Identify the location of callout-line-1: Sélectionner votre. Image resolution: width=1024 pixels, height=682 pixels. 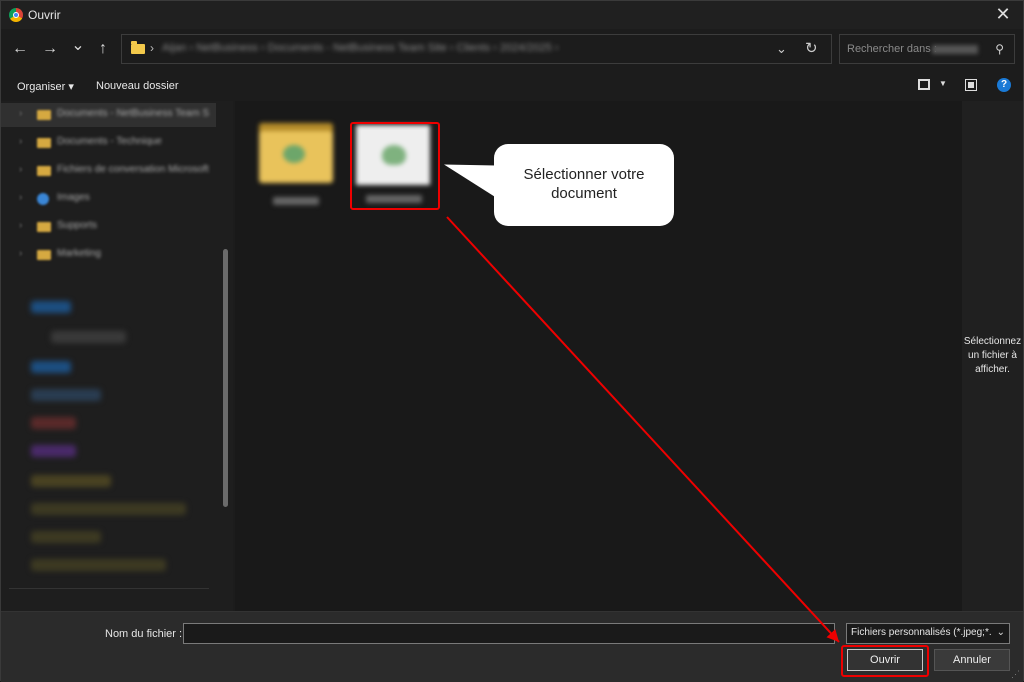
(584, 174).